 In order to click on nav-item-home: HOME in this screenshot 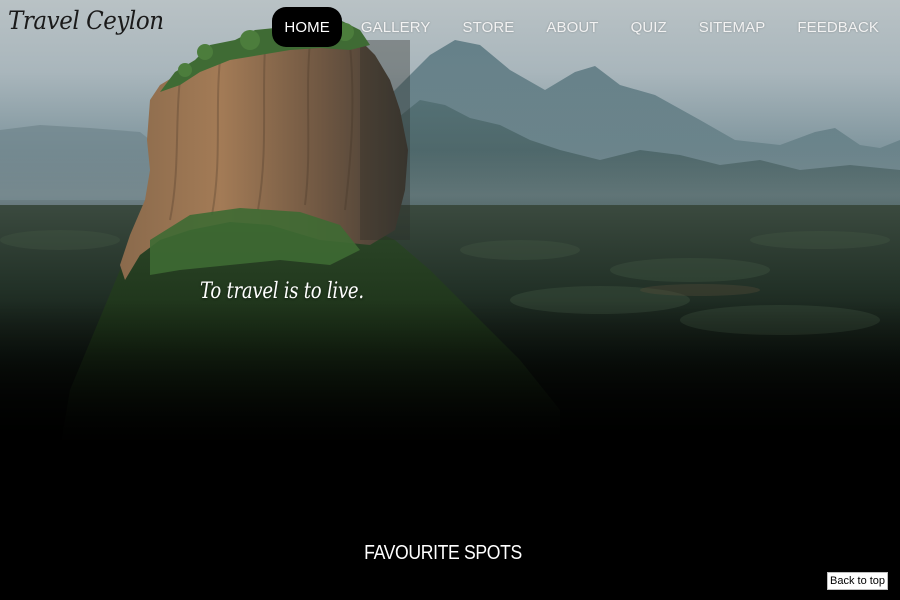, I will do `click(307, 27)`.